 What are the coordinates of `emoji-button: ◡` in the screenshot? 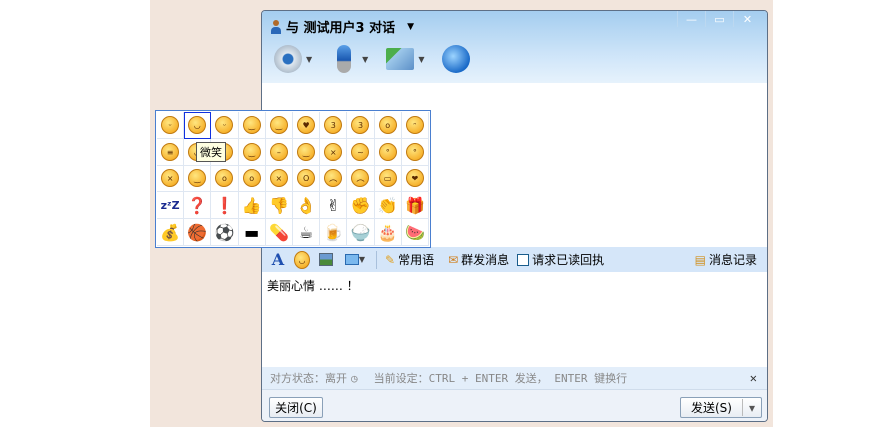 It's located at (302, 259).